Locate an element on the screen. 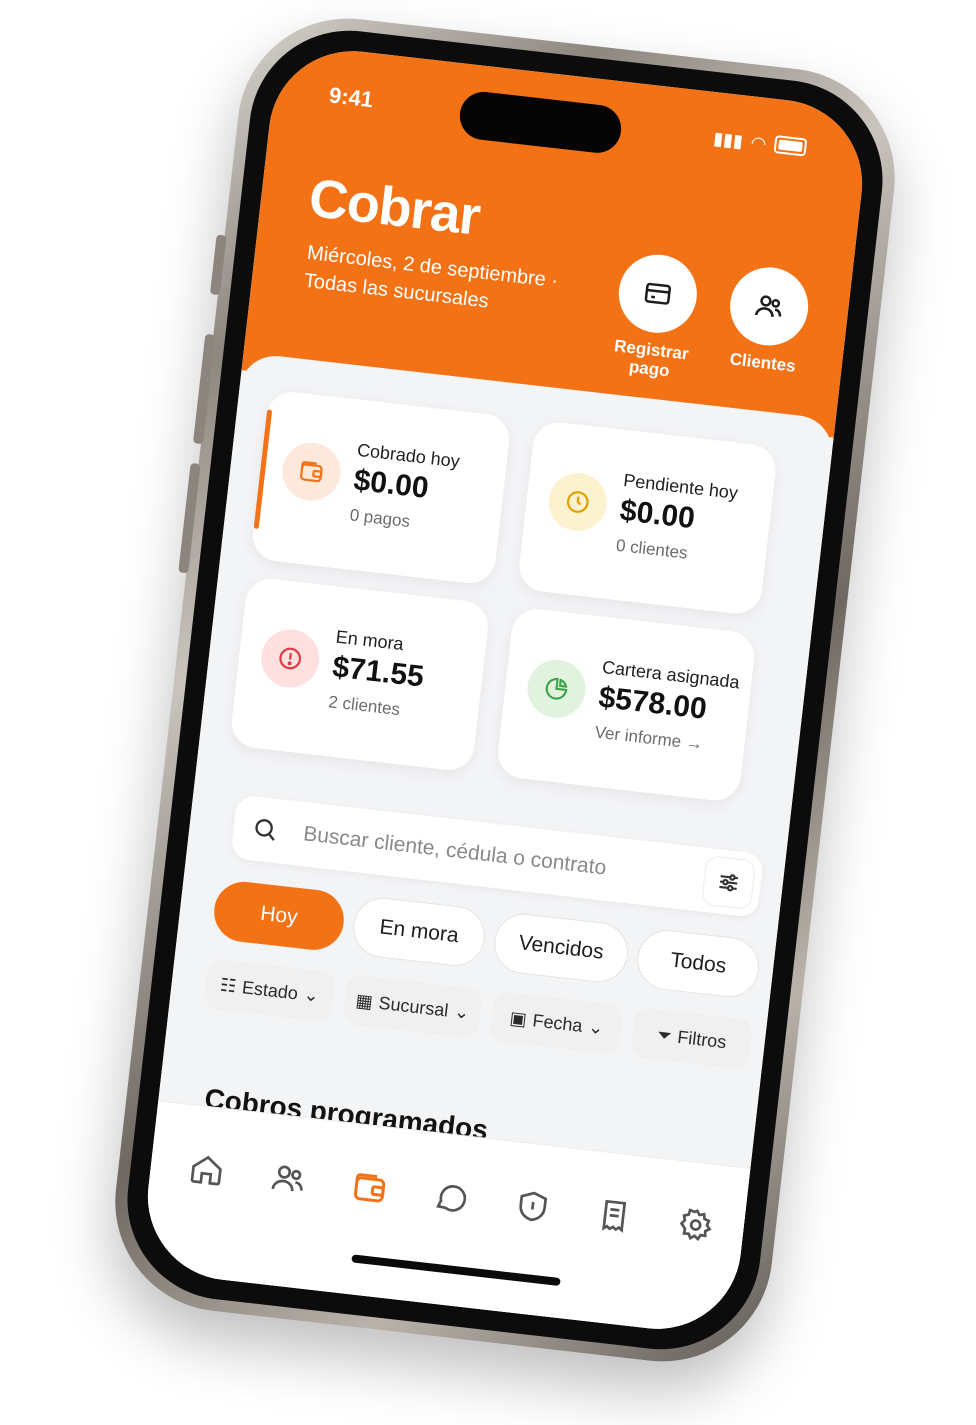  alert-icon is located at coordinates (290, 658).